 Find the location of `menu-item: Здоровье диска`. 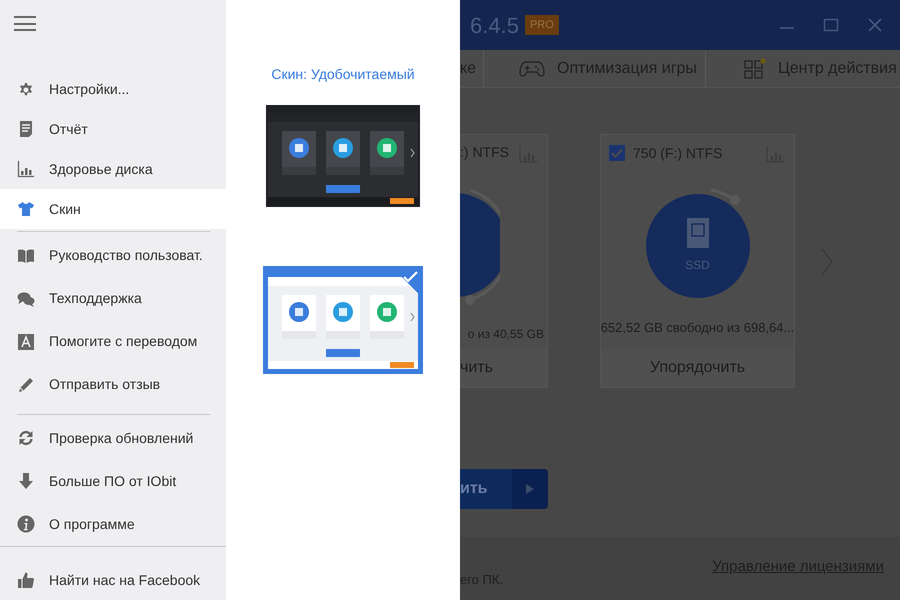

menu-item: Здоровье диска is located at coordinates (113, 169).